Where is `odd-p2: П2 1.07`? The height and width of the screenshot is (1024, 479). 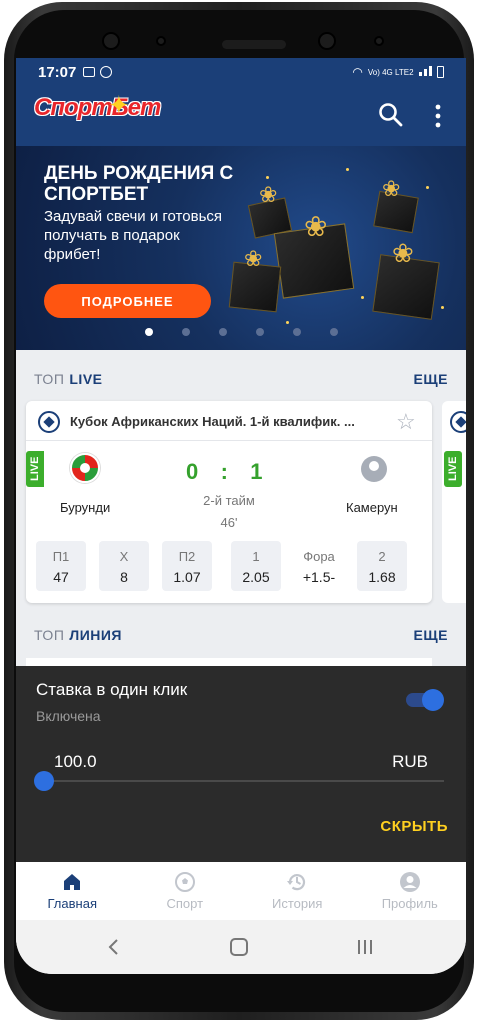 odd-p2: П2 1.07 is located at coordinates (187, 566).